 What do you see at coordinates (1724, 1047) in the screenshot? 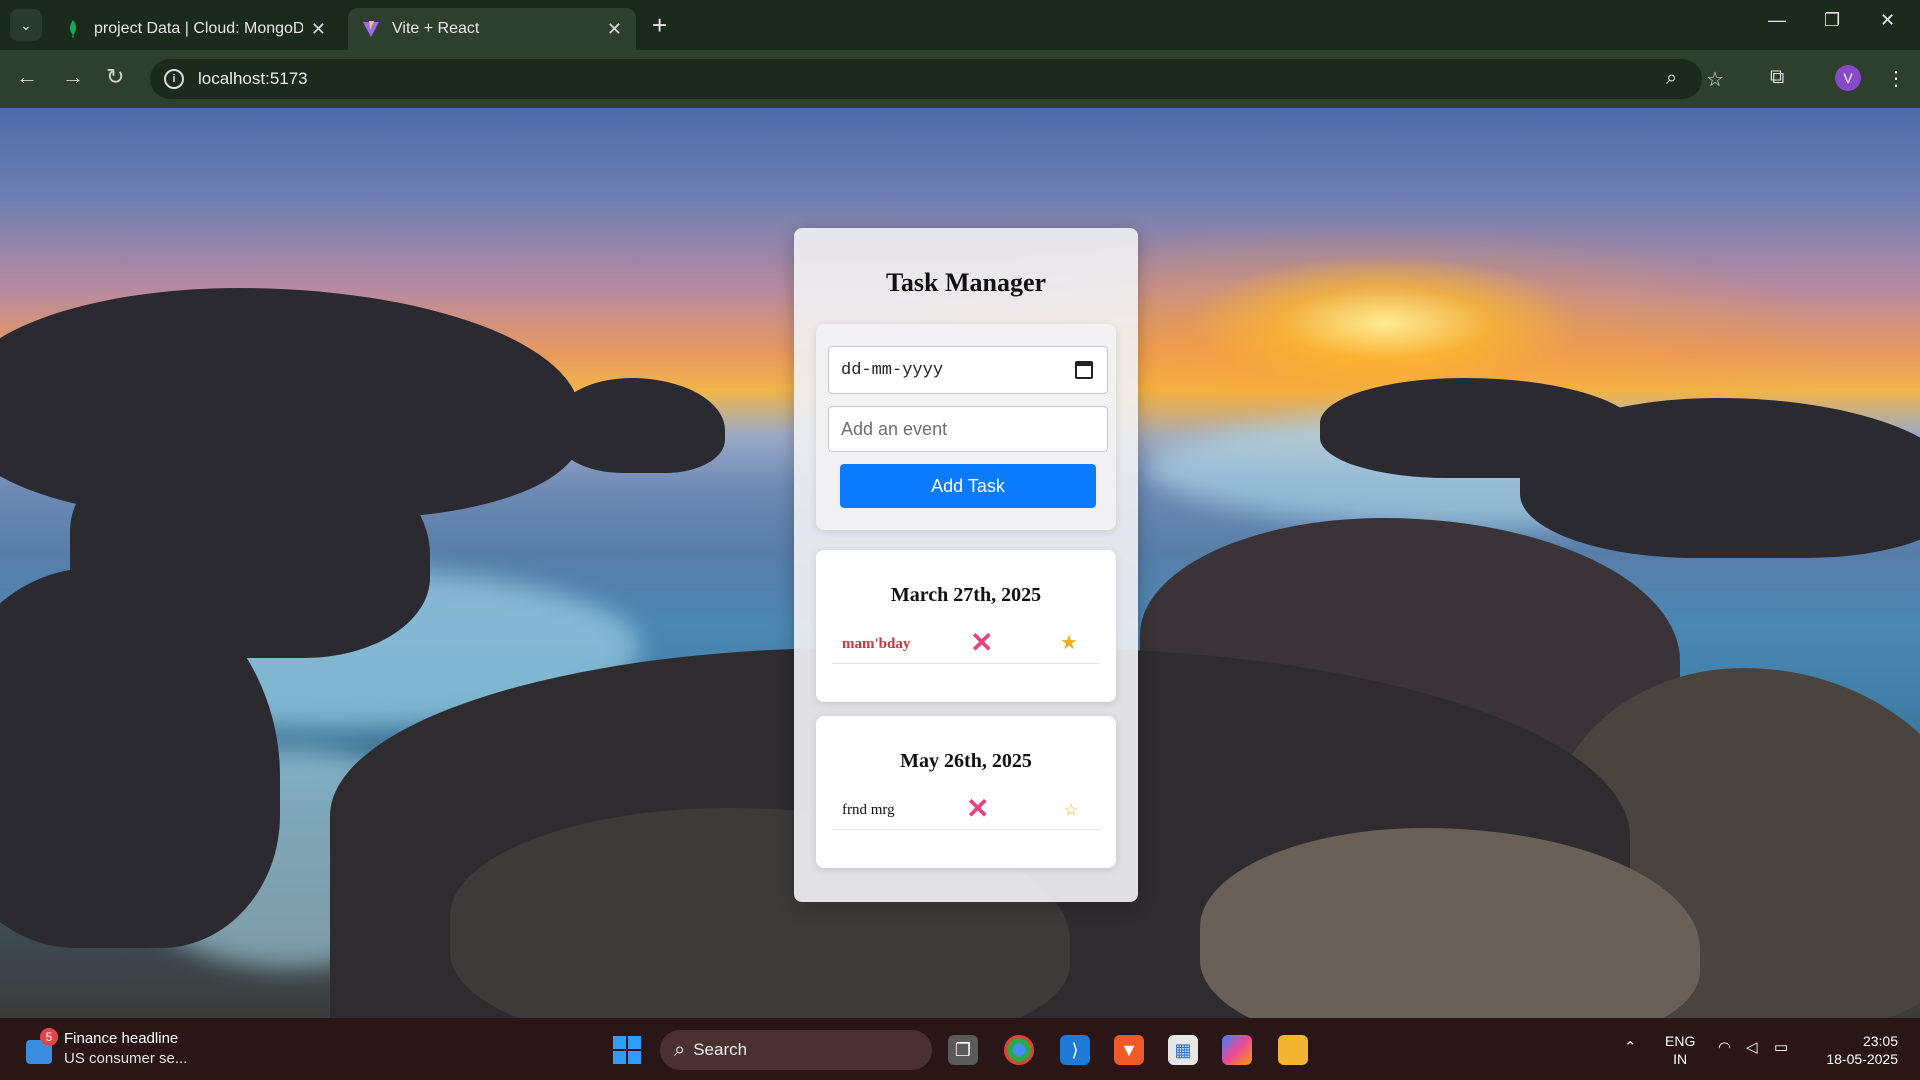
I see `wifi-icon: ◠` at bounding box center [1724, 1047].